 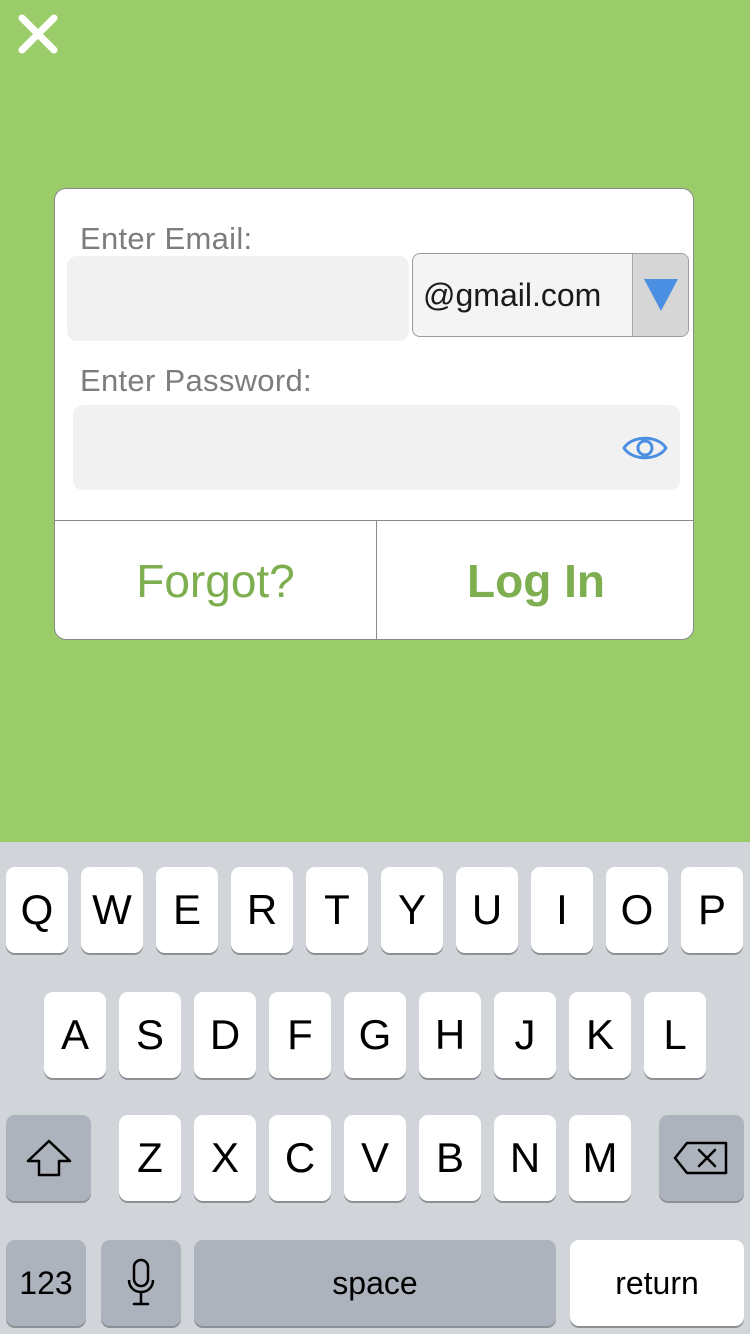 What do you see at coordinates (535, 580) in the screenshot?
I see `log-in-button: Log In` at bounding box center [535, 580].